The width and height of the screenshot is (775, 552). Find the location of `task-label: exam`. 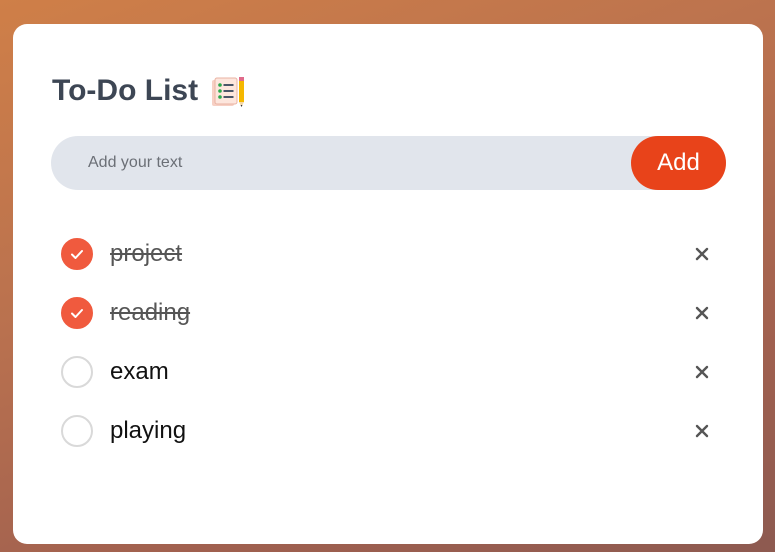

task-label: exam is located at coordinates (139, 372).